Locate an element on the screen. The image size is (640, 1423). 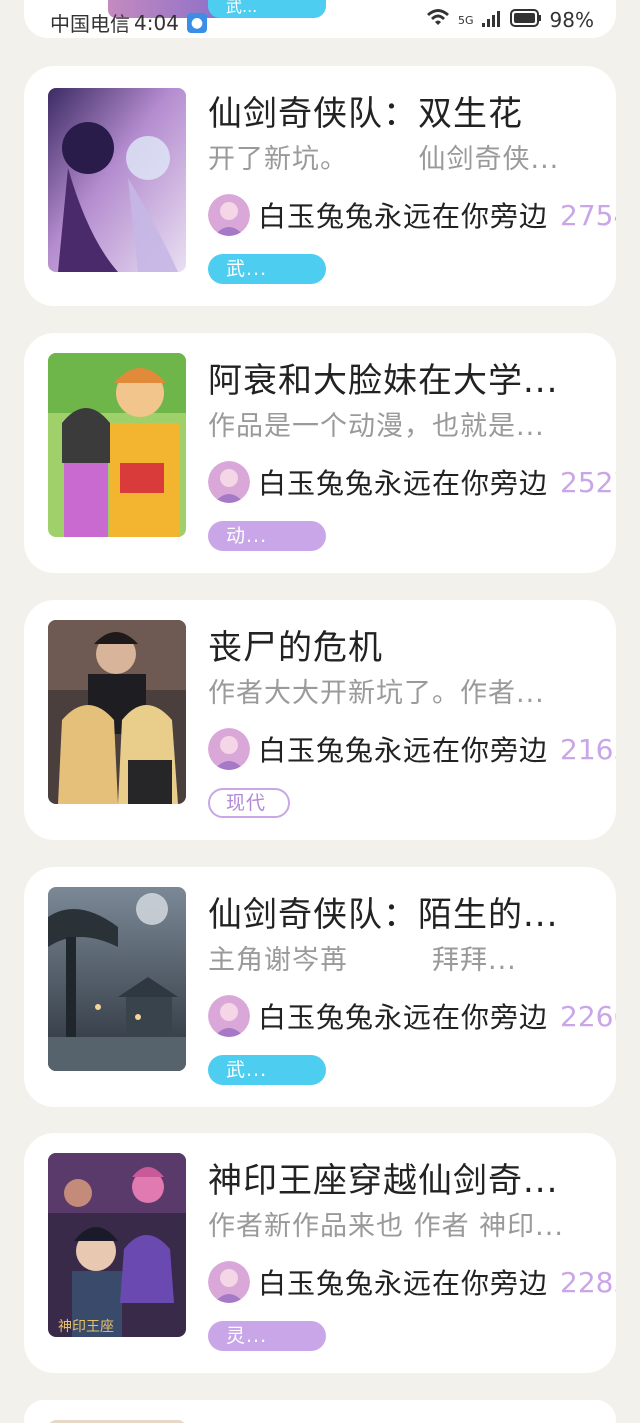
view-count: 2165. is located at coordinates (588, 749).